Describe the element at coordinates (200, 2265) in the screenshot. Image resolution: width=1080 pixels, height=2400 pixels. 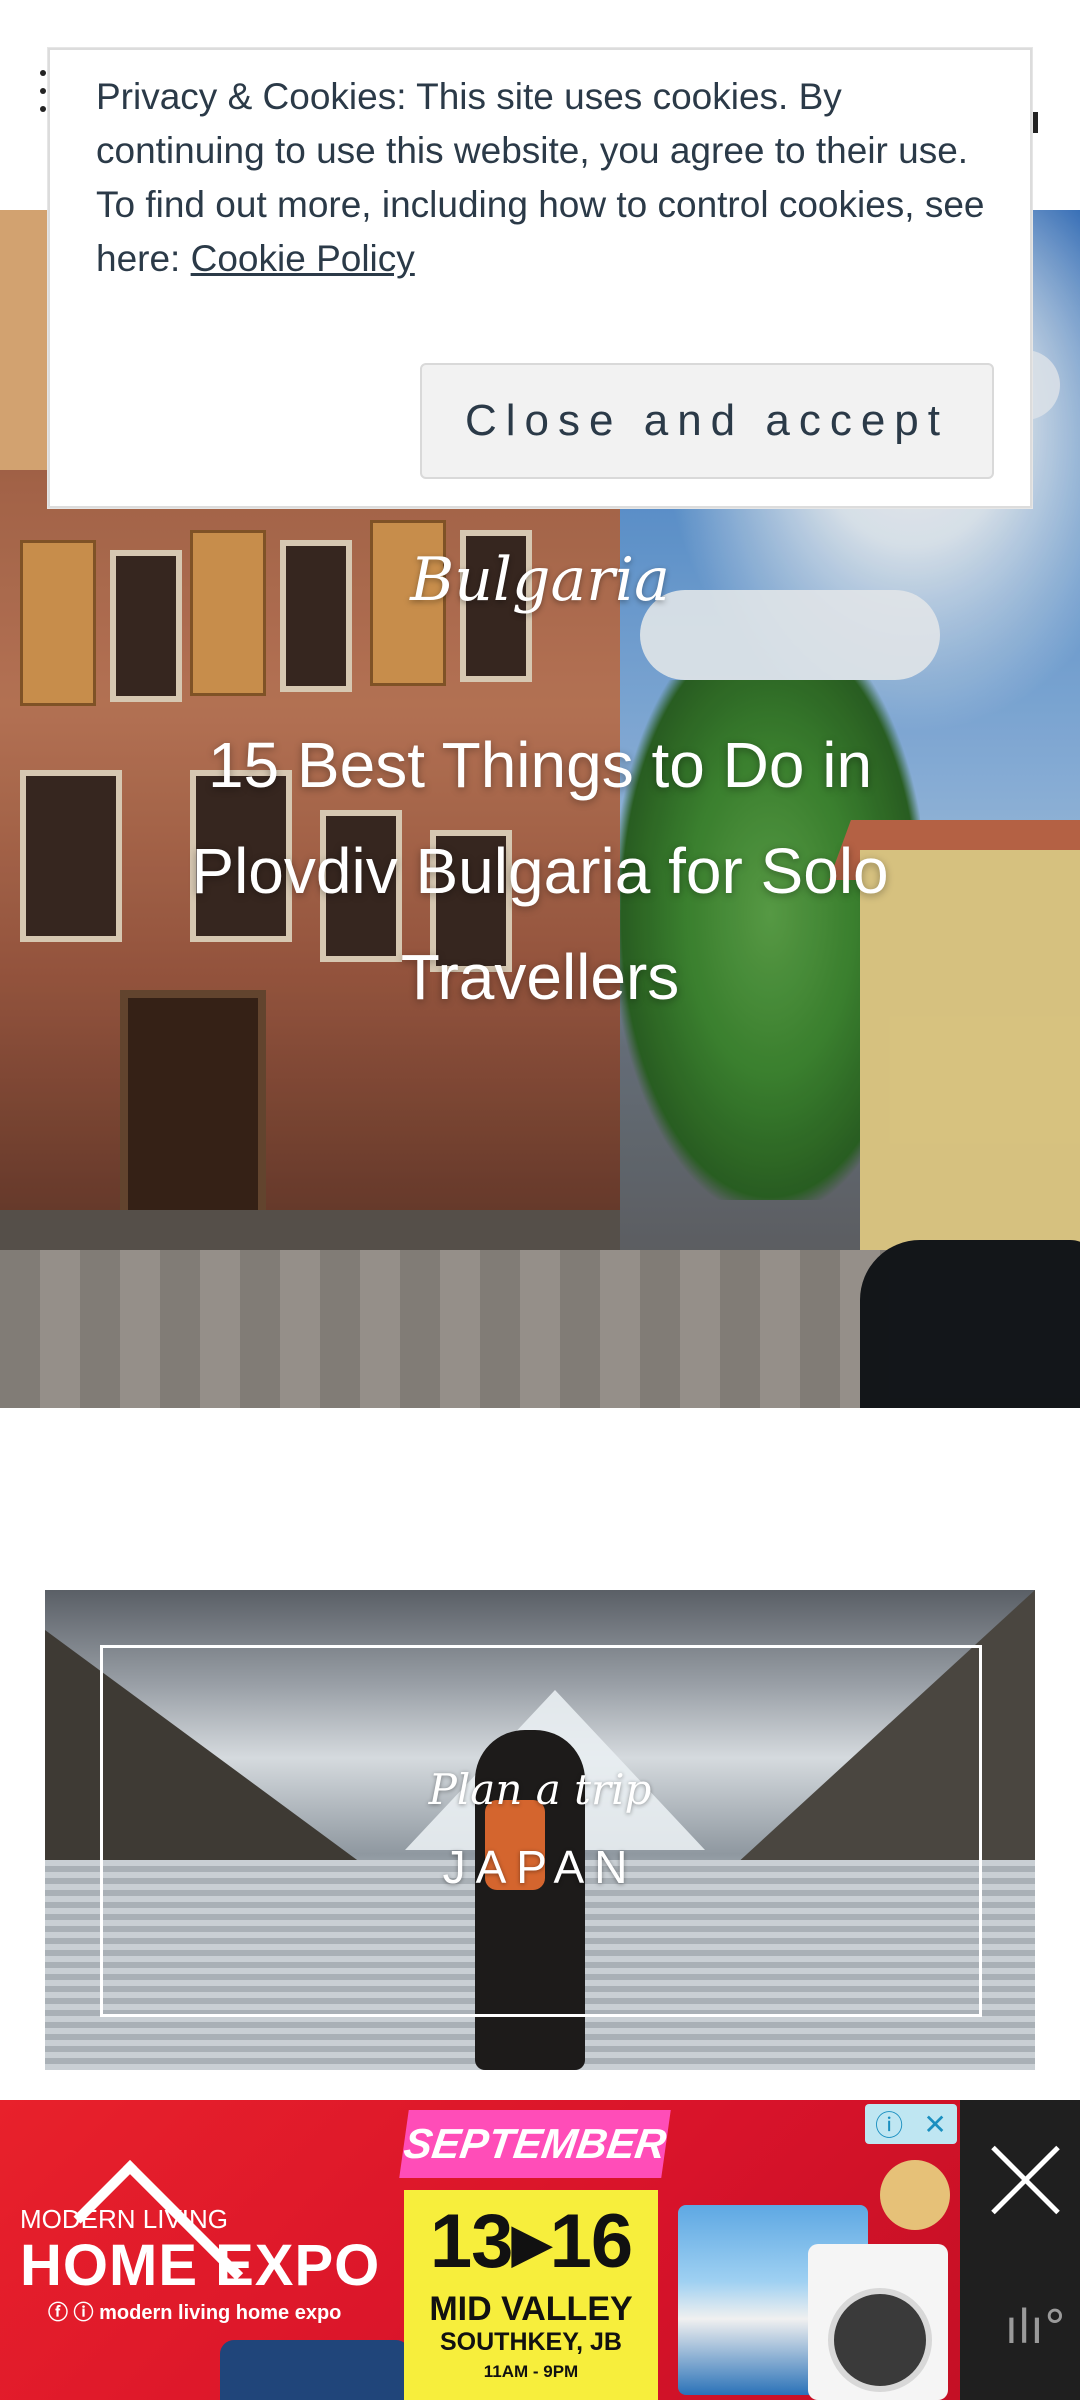
I see `ad-brand-main: HOME EXPO` at that location.